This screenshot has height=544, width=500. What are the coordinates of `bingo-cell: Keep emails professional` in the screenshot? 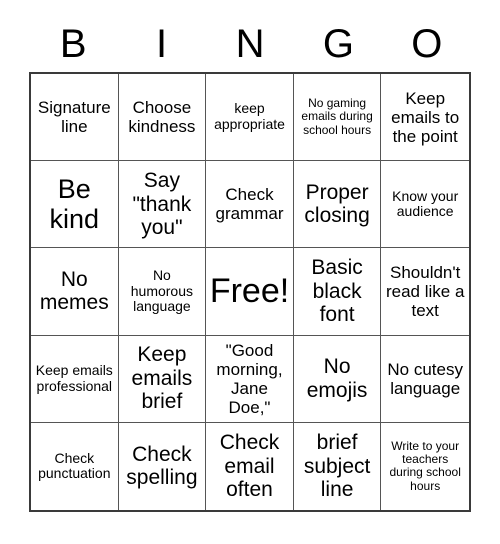 It's located at (75, 379).